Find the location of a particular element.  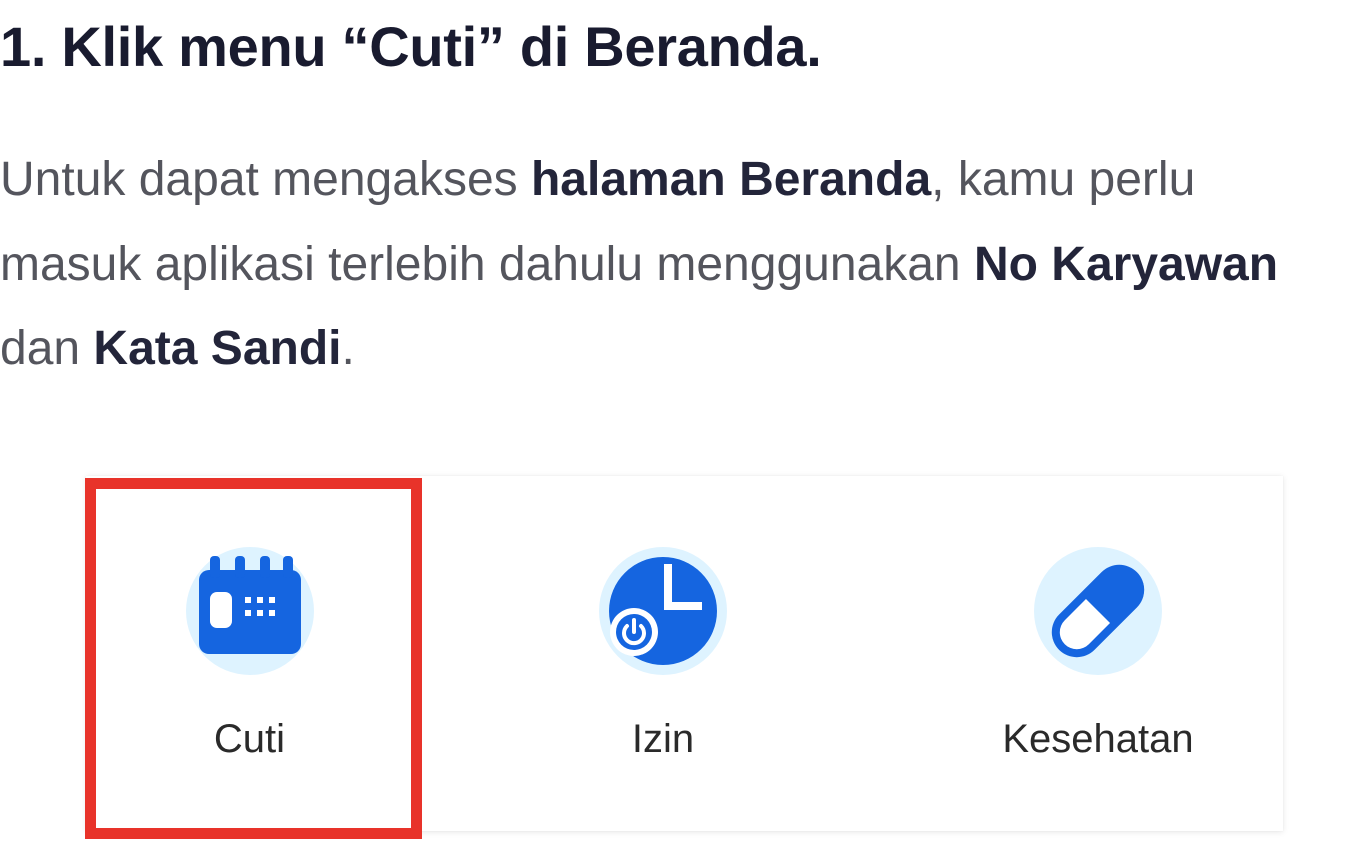

menu-item-cuti: Cuti is located at coordinates (249, 653).